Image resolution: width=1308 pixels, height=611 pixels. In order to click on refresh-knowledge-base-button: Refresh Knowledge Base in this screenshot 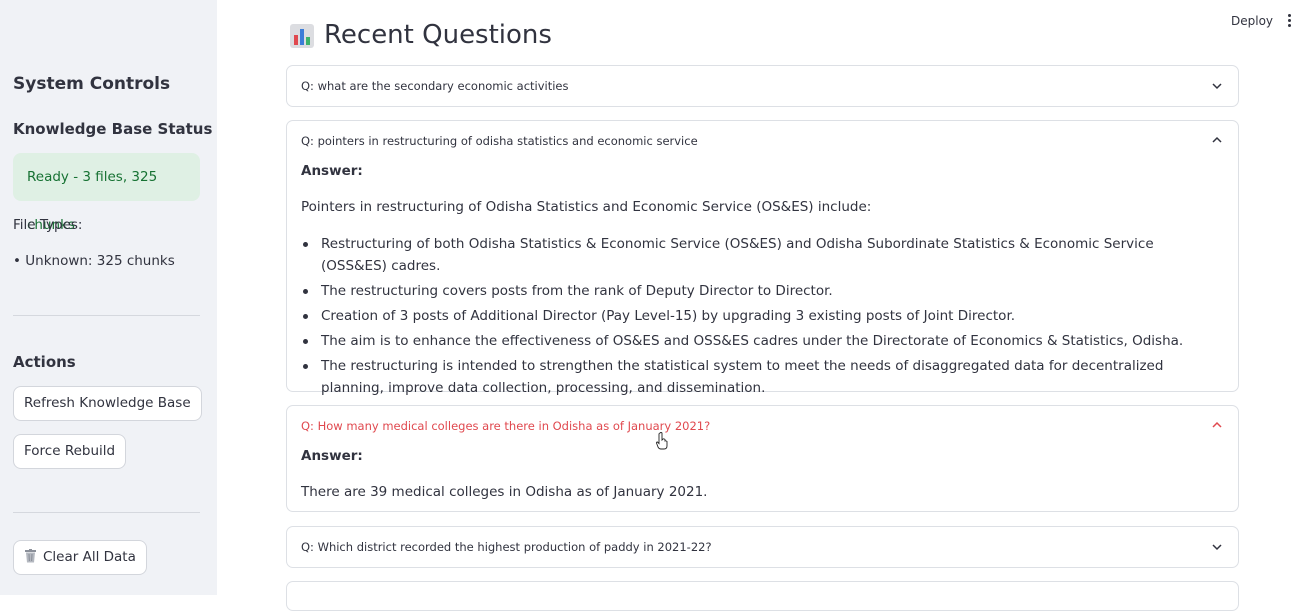, I will do `click(107, 403)`.